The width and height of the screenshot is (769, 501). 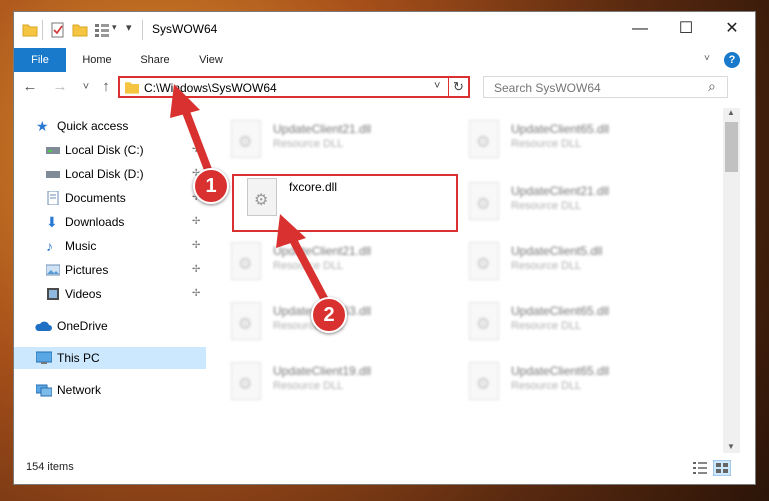 I want to click on qa-dropdown-icon: ▾, so click(x=114, y=27).